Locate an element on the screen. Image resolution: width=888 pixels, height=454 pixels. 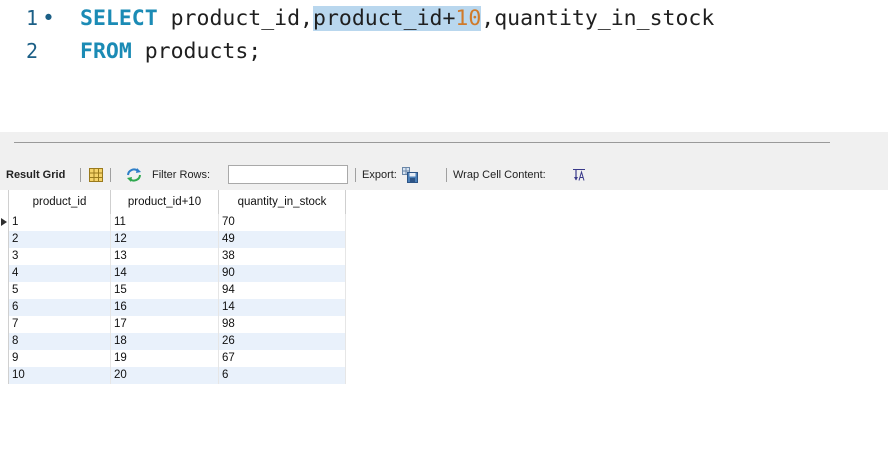
line-number: 2 is located at coordinates (31, 51).